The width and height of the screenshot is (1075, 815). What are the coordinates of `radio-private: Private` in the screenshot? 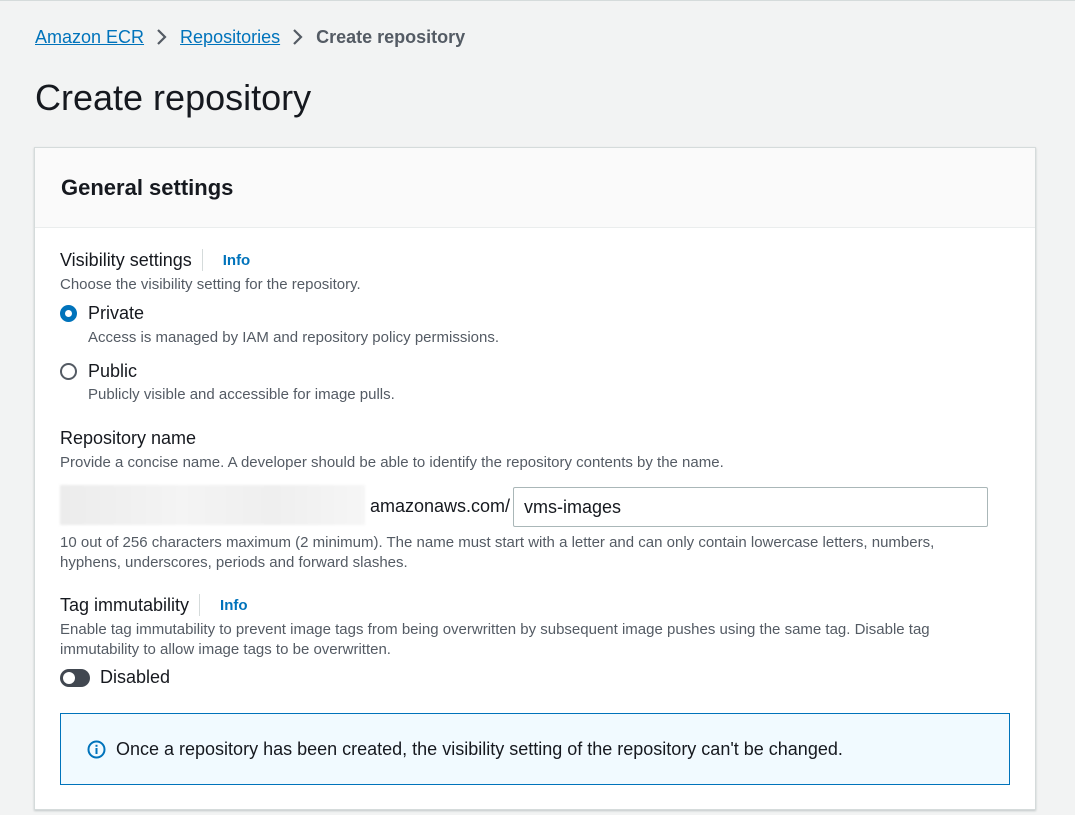 It's located at (102, 313).